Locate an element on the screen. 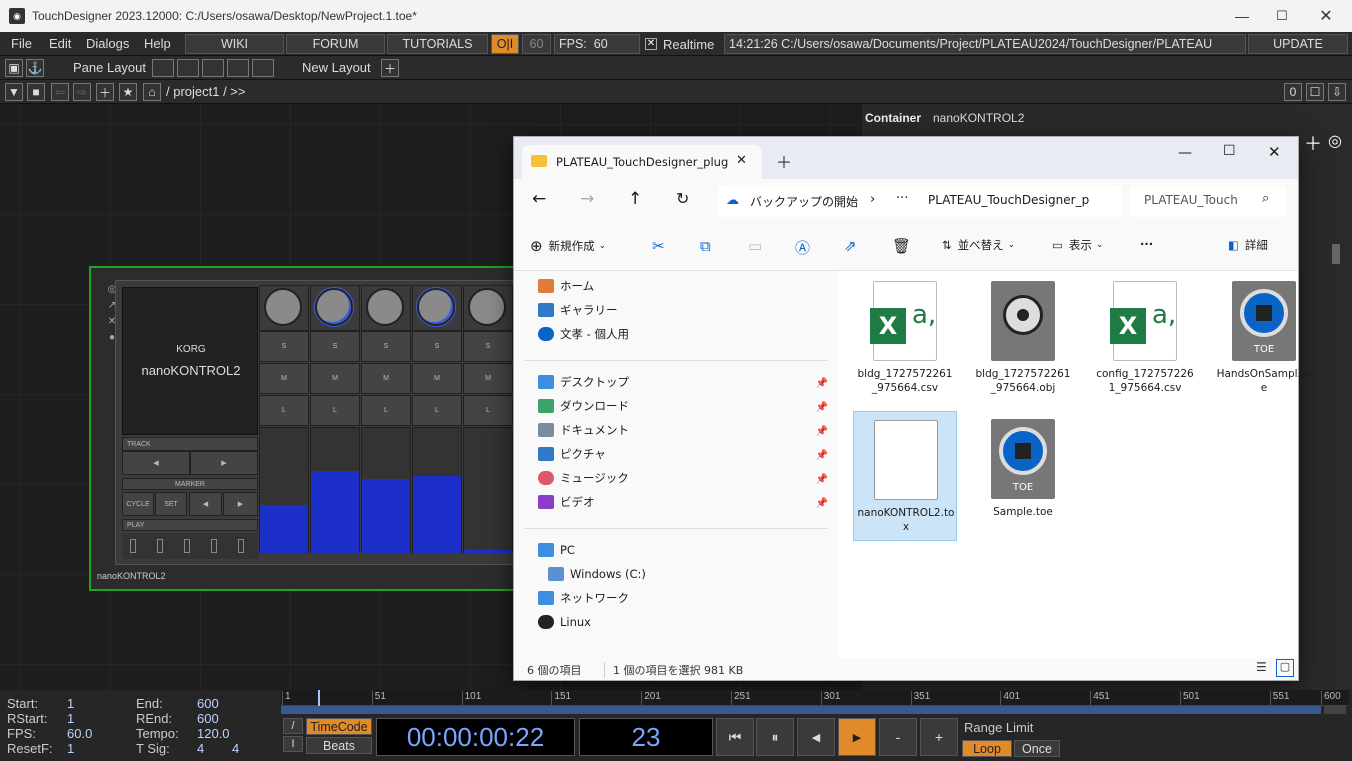 The image size is (1352, 761). nav-onedrive: 文孝 - 個人用 is located at coordinates (583, 334).